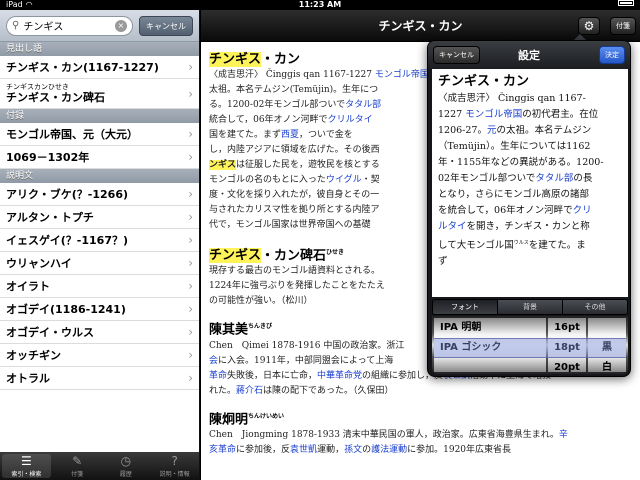  What do you see at coordinates (99, 94) in the screenshot?
I see `list-item: チンギスカンひせき チンギス・カン碑石 ›` at bounding box center [99, 94].